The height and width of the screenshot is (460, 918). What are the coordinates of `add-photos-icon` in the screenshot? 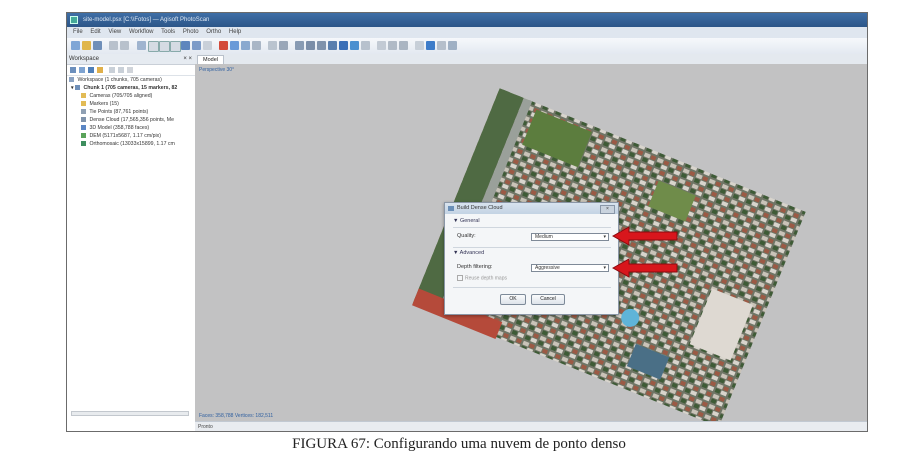 It's located at (82, 70).